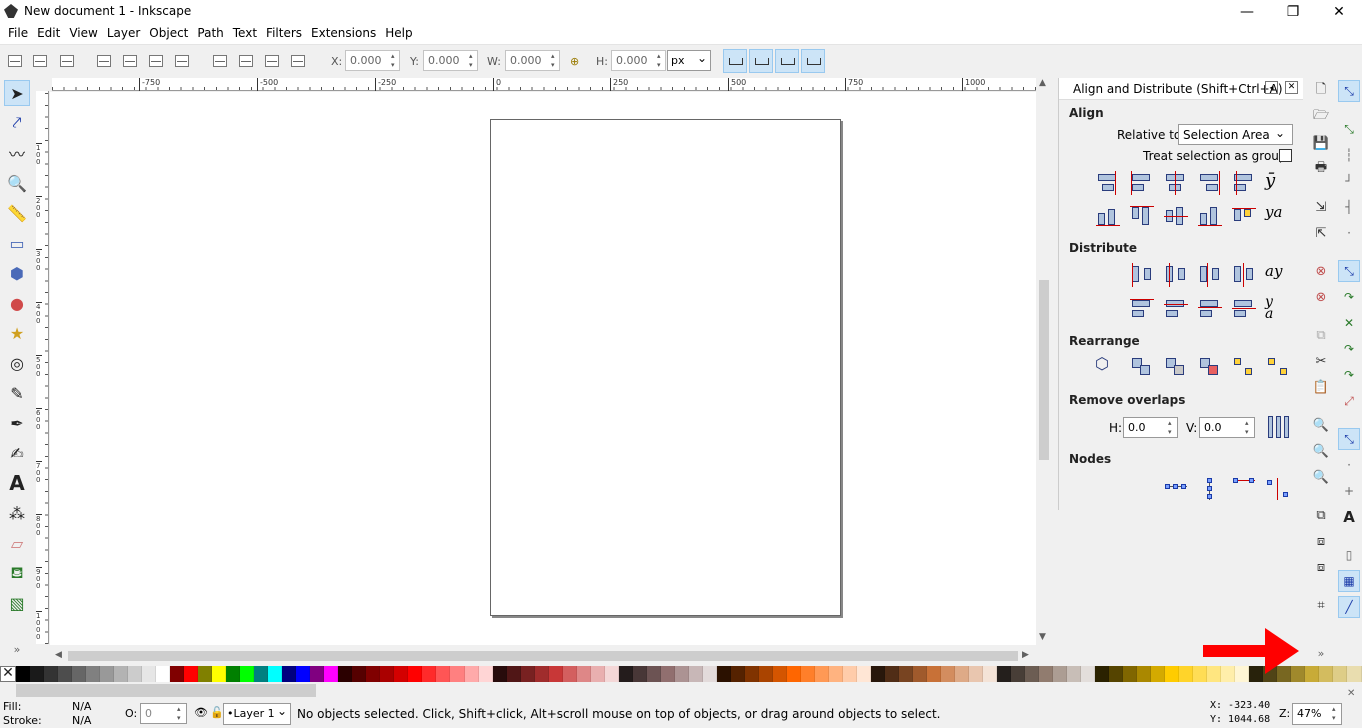 This screenshot has height=728, width=1362. I want to click on lock-ratio-icon: ⊕, so click(574, 61).